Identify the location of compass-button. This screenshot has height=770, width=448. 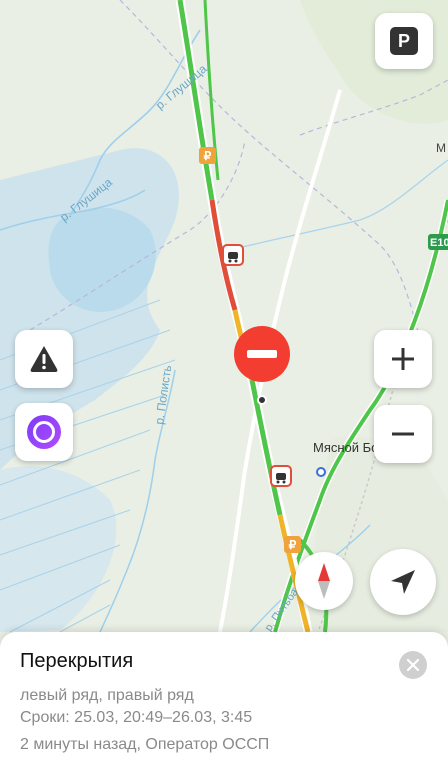
(324, 581).